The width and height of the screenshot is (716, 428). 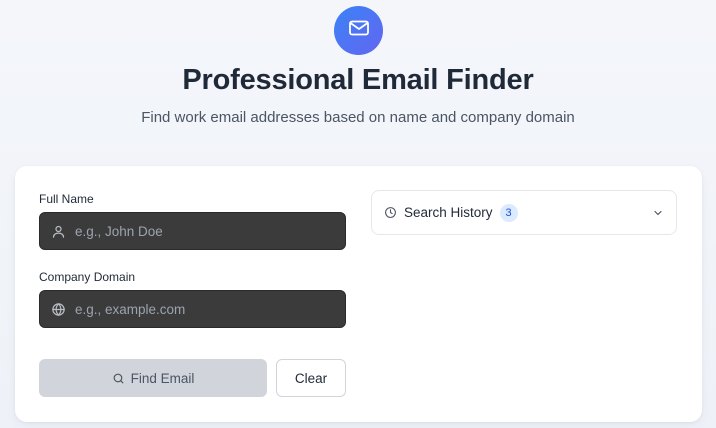 I want to click on clock-icon, so click(x=391, y=213).